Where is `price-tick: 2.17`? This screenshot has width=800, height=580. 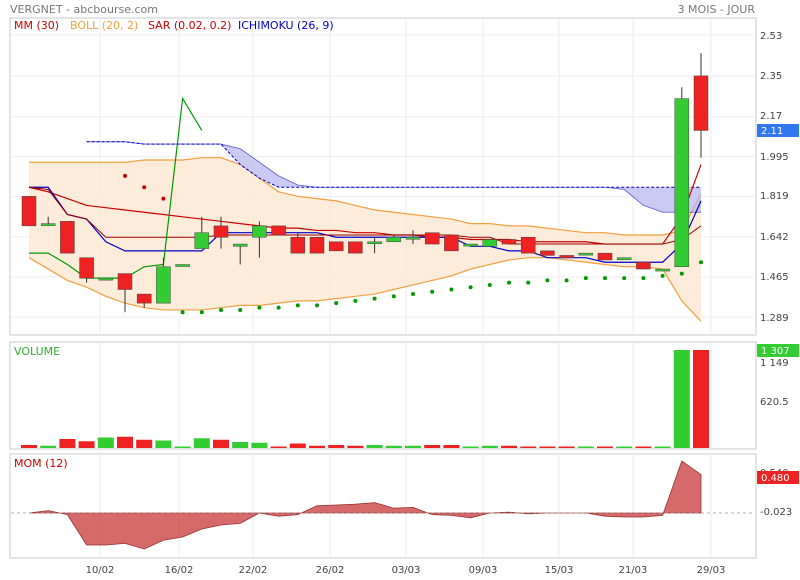
price-tick: 2.17 is located at coordinates (771, 116).